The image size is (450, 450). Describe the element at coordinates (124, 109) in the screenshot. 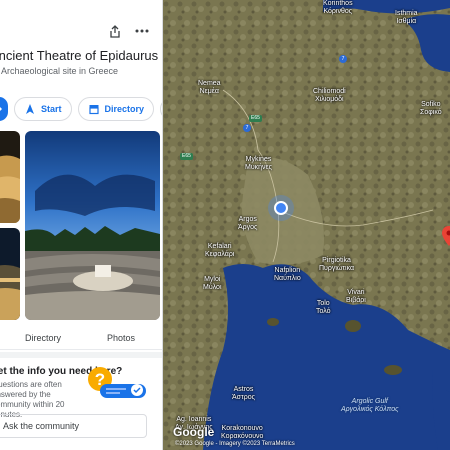

I see `directory-label: Directory` at that location.